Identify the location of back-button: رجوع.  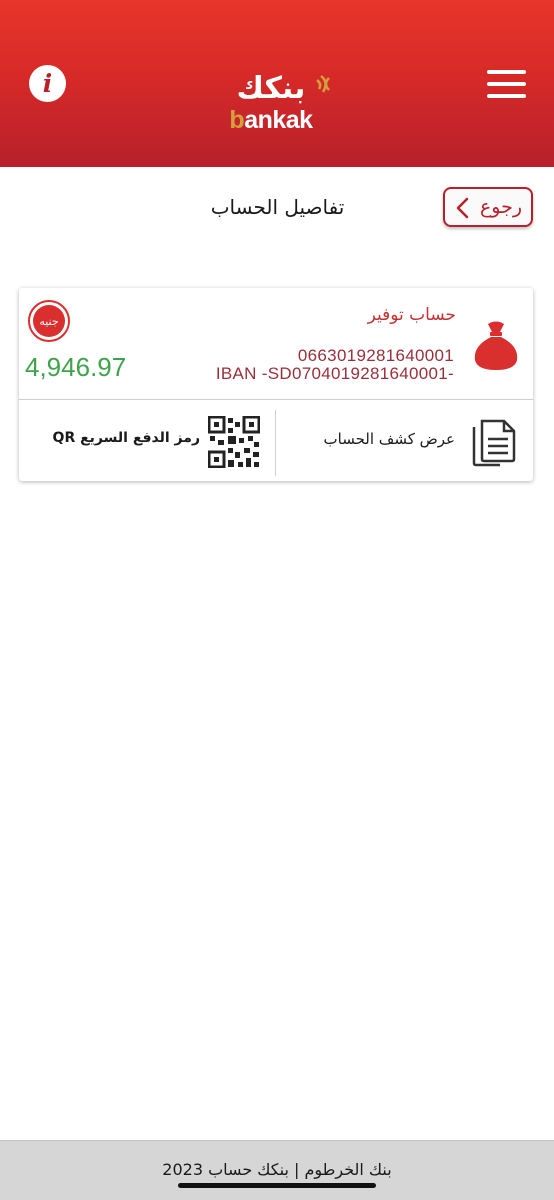
(488, 207).